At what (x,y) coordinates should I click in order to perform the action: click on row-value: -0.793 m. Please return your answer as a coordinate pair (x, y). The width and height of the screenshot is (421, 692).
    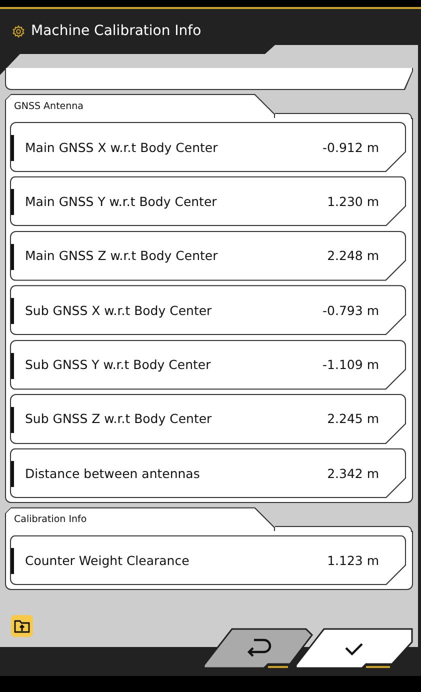
    Looking at the image, I should click on (350, 310).